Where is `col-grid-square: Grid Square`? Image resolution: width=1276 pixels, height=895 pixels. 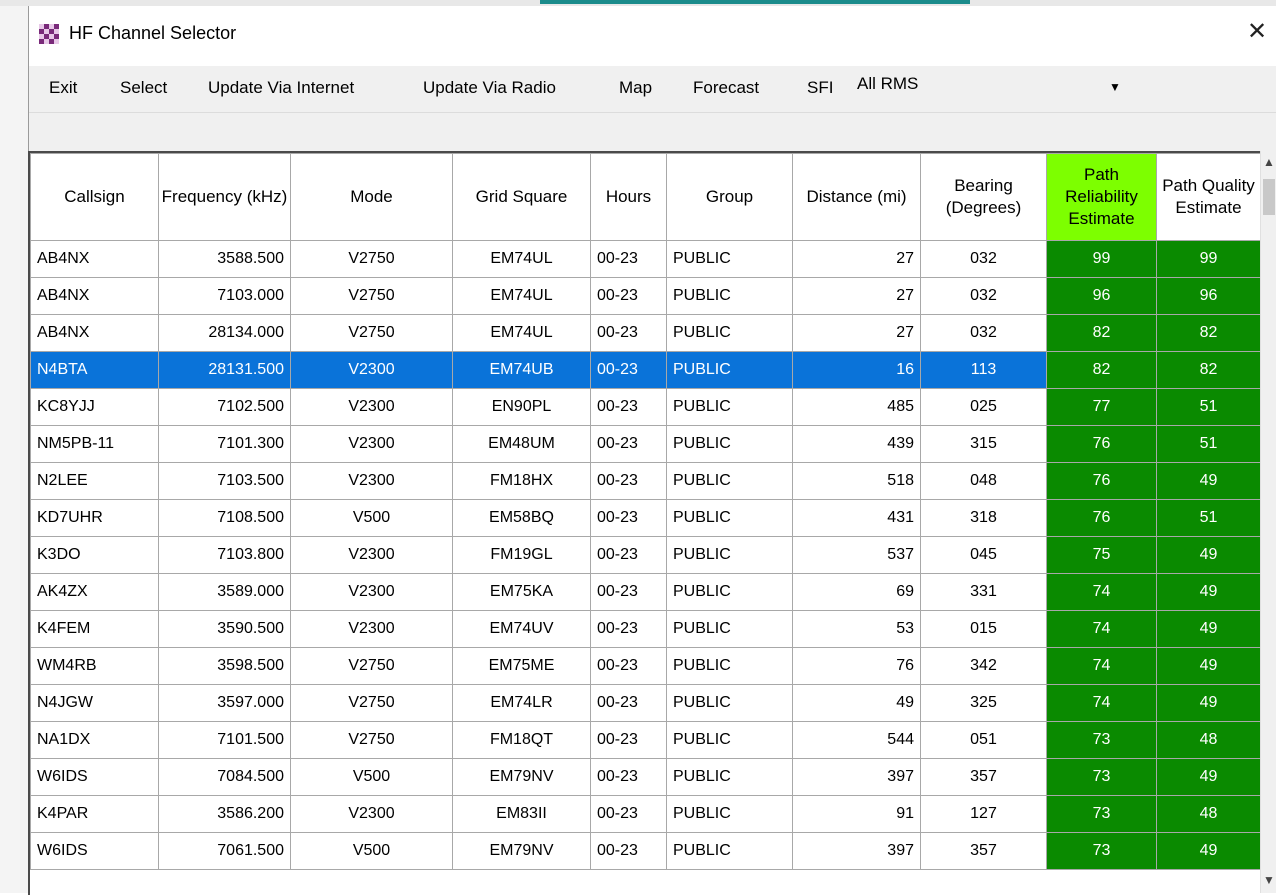 col-grid-square: Grid Square is located at coordinates (521, 197).